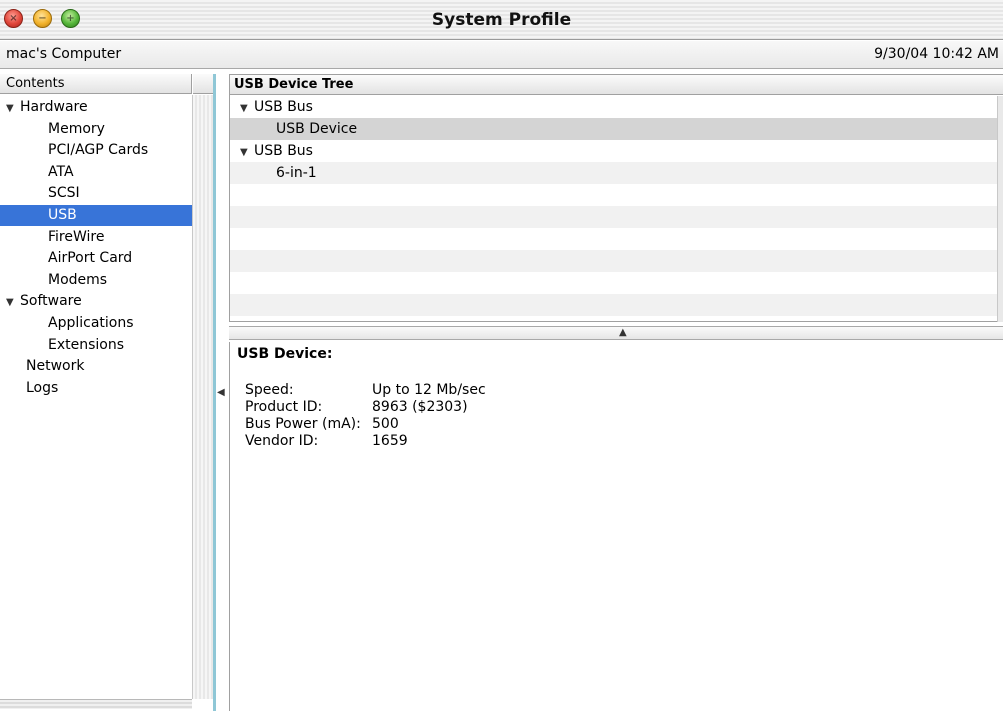 The image size is (1003, 711). I want to click on sidebar-item-extensions: Extensions, so click(96, 345).